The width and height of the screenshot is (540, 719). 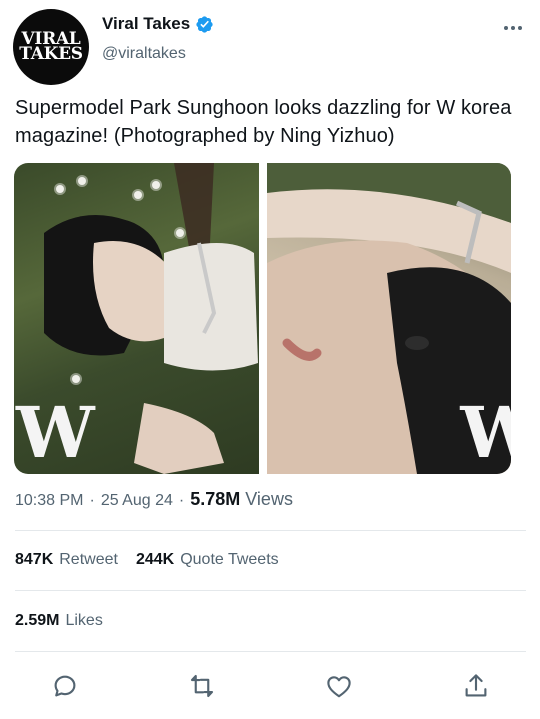 I want to click on engagement-stats: 847K Retweet 244K Quote Tweets, so click(x=156, y=560).